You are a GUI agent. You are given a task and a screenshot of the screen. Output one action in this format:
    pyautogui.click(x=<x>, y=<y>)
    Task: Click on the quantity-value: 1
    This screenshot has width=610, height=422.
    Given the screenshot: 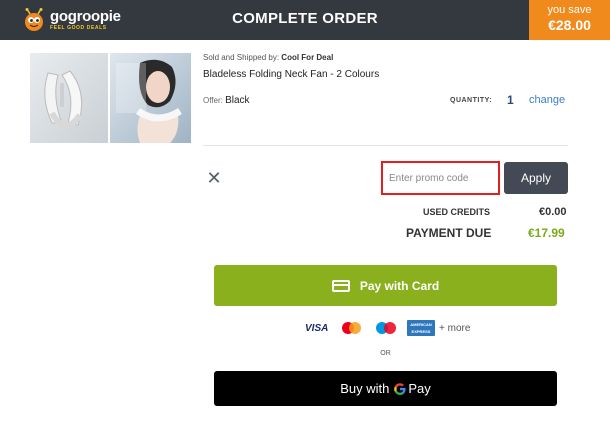 What is the action you would take?
    pyautogui.click(x=510, y=100)
    